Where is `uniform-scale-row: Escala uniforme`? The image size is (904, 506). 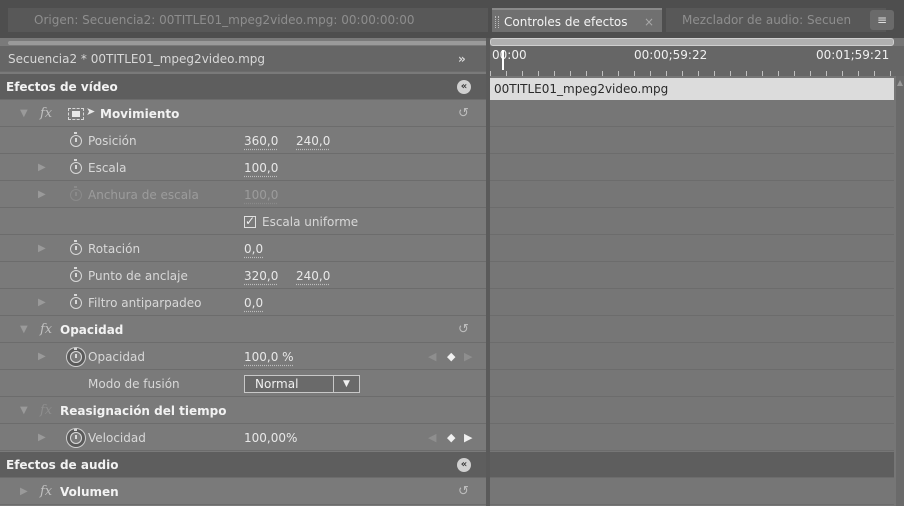 uniform-scale-row: Escala uniforme is located at coordinates (243, 222).